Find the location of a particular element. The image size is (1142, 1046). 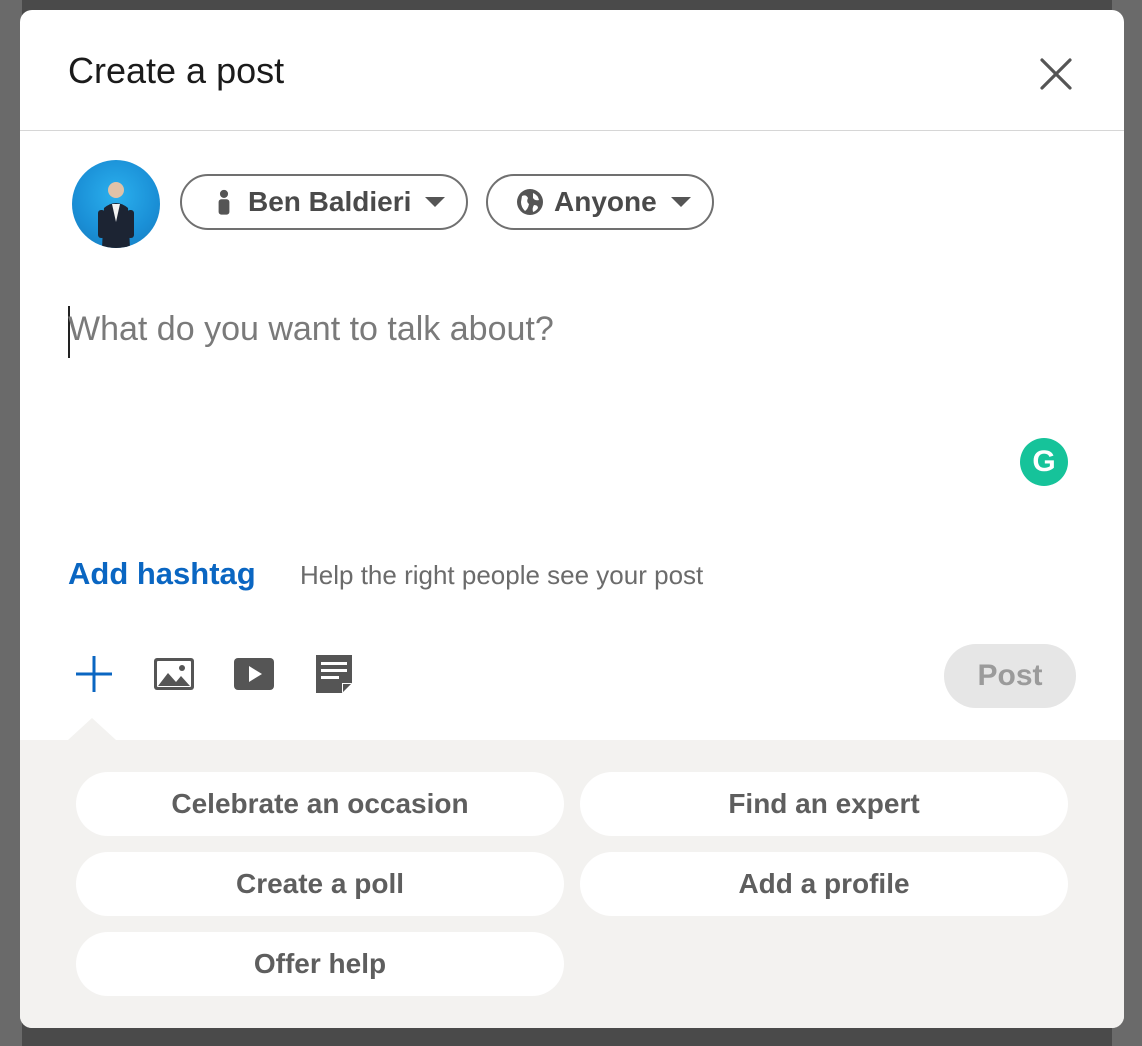

video-icon is located at coordinates (254, 674).